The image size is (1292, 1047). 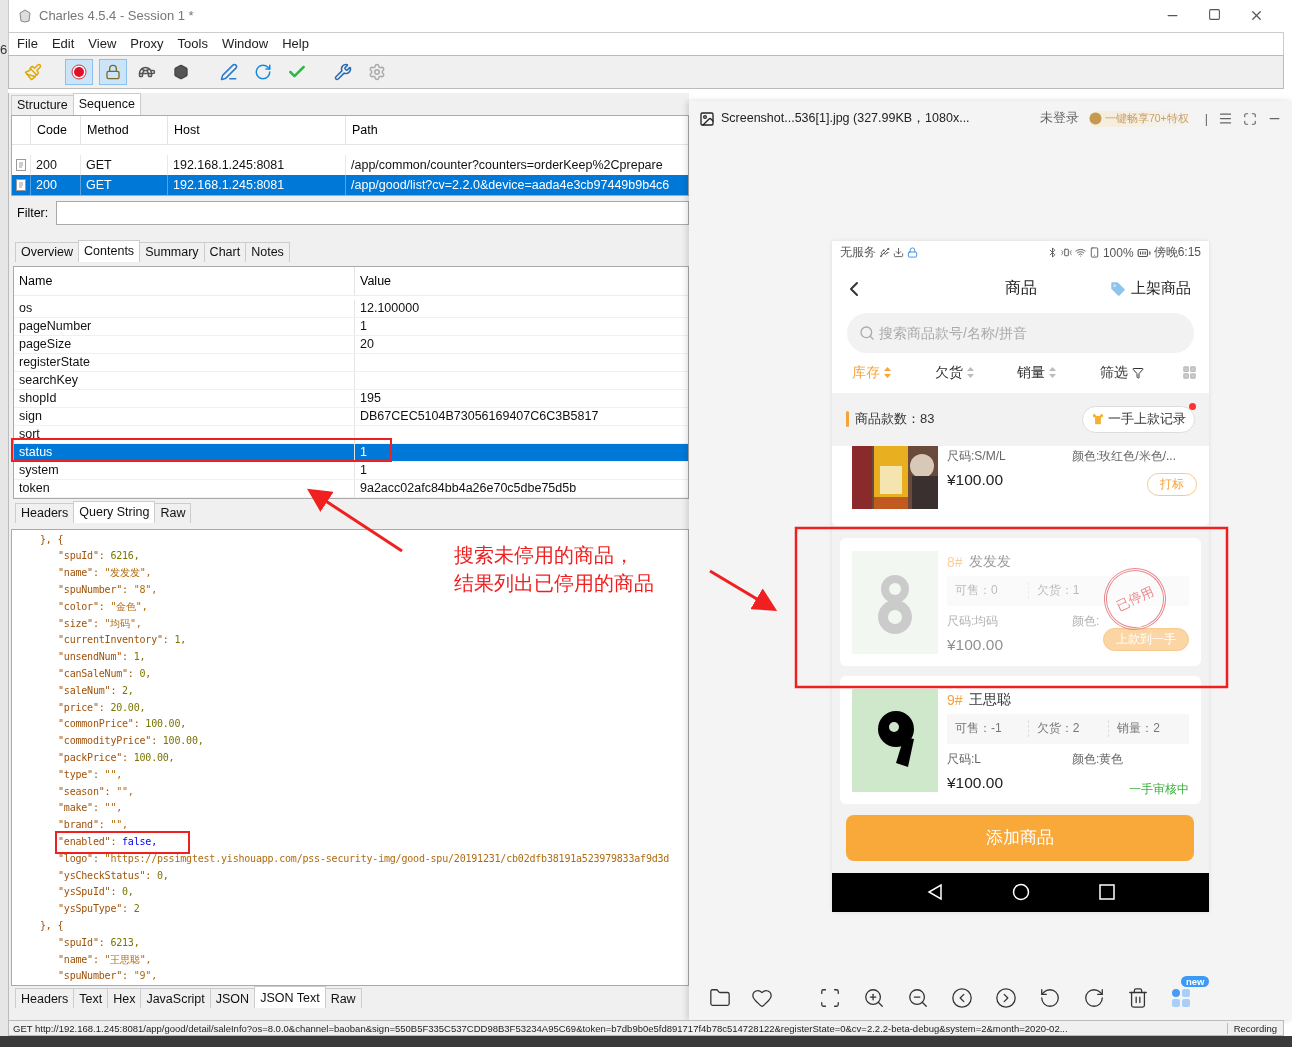 I want to click on tab: Notes, so click(x=267, y=251).